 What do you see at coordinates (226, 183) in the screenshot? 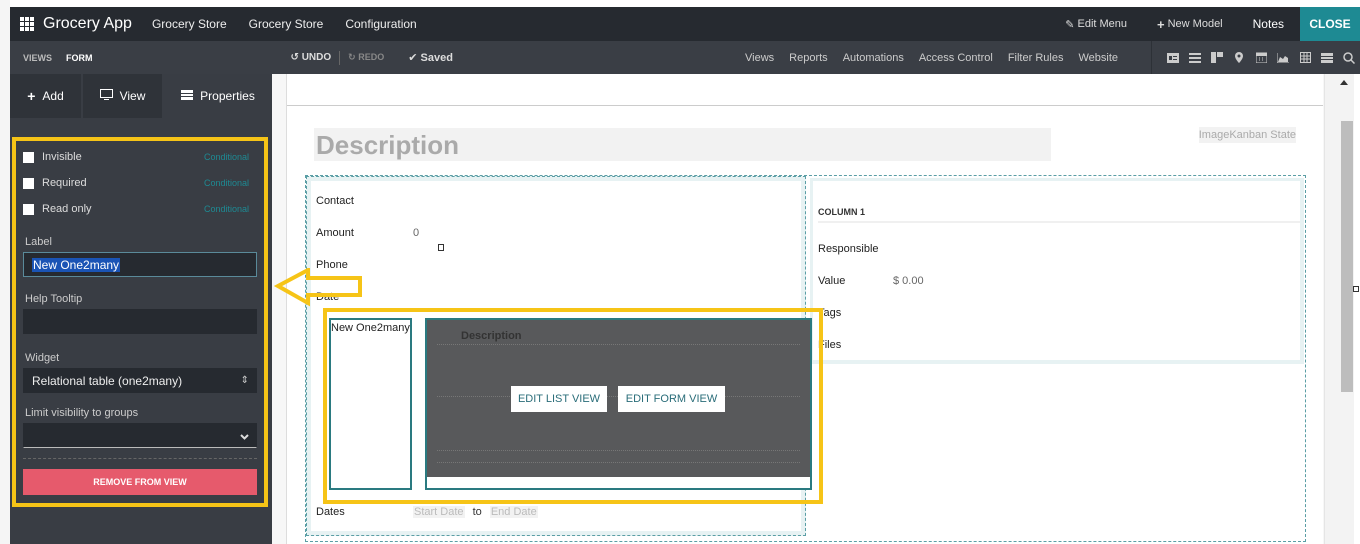
I see `required-conditional-link: Conditional` at bounding box center [226, 183].